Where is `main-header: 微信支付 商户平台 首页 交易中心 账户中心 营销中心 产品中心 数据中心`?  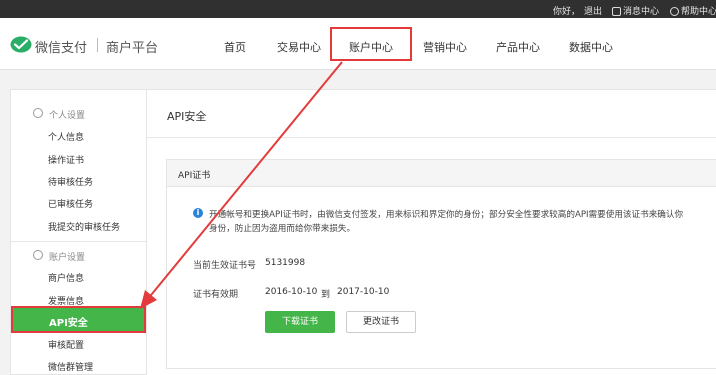 main-header: 微信支付 商户平台 首页 交易中心 账户中心 营销中心 产品中心 数据中心 is located at coordinates (358, 44).